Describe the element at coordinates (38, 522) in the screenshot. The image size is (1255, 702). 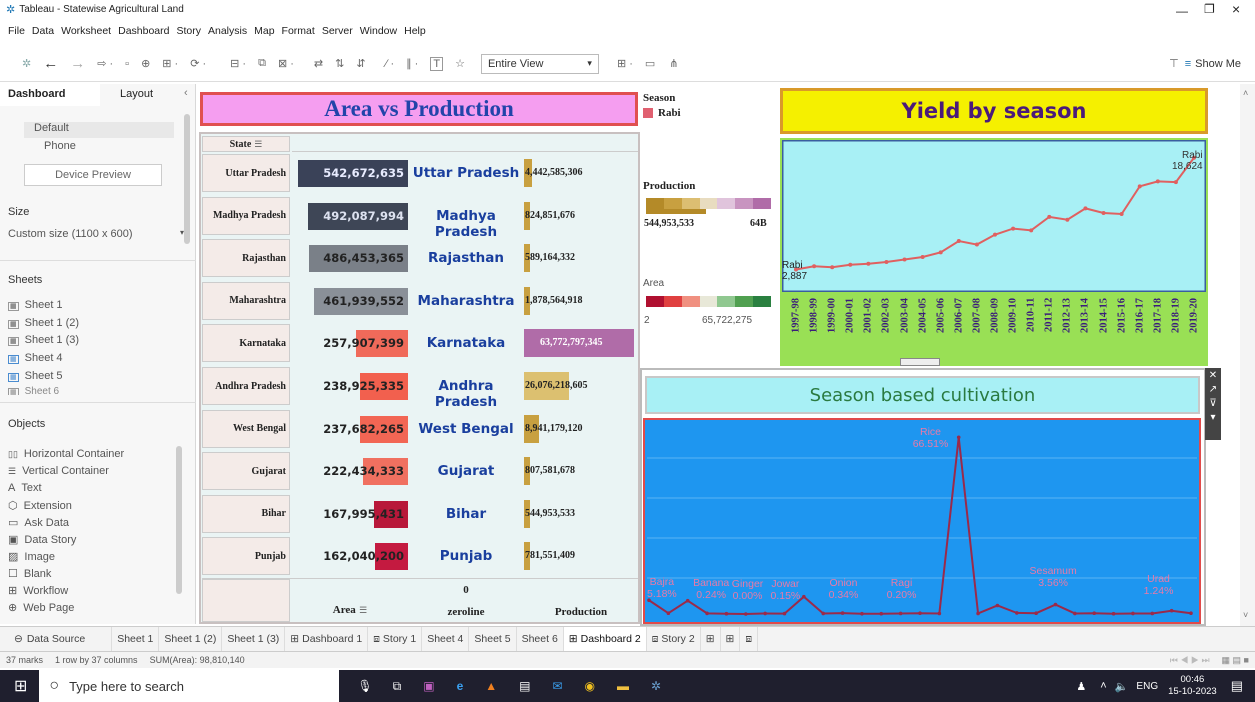
I see `object-ask-data: ▭ Ask Data` at that location.